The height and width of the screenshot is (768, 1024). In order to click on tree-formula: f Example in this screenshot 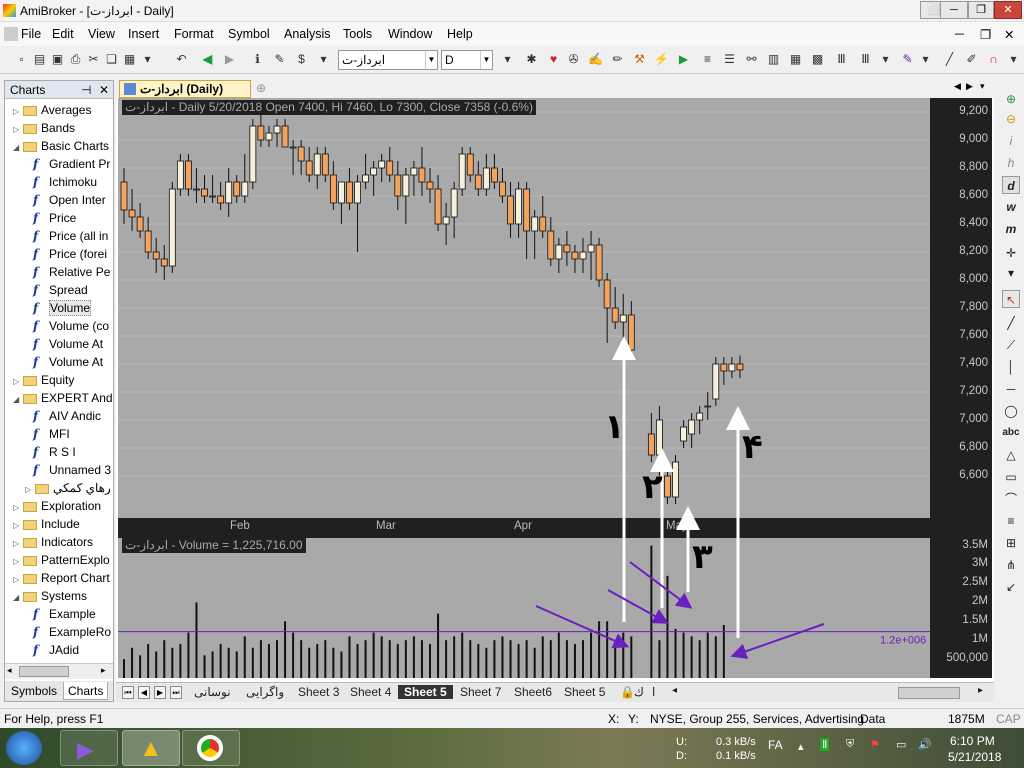, I will do `click(59, 614)`.